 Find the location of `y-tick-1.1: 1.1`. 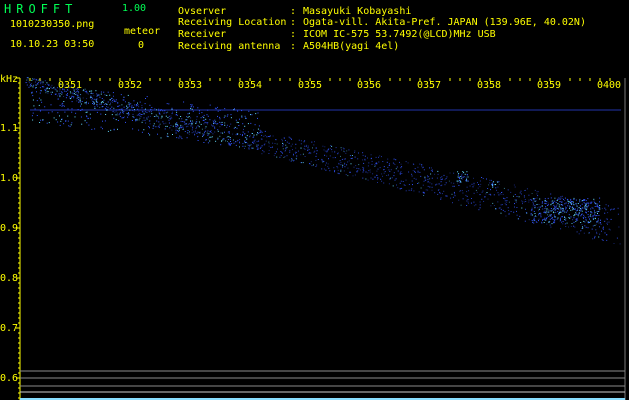

y-tick-1.1: 1.1 is located at coordinates (9, 128).